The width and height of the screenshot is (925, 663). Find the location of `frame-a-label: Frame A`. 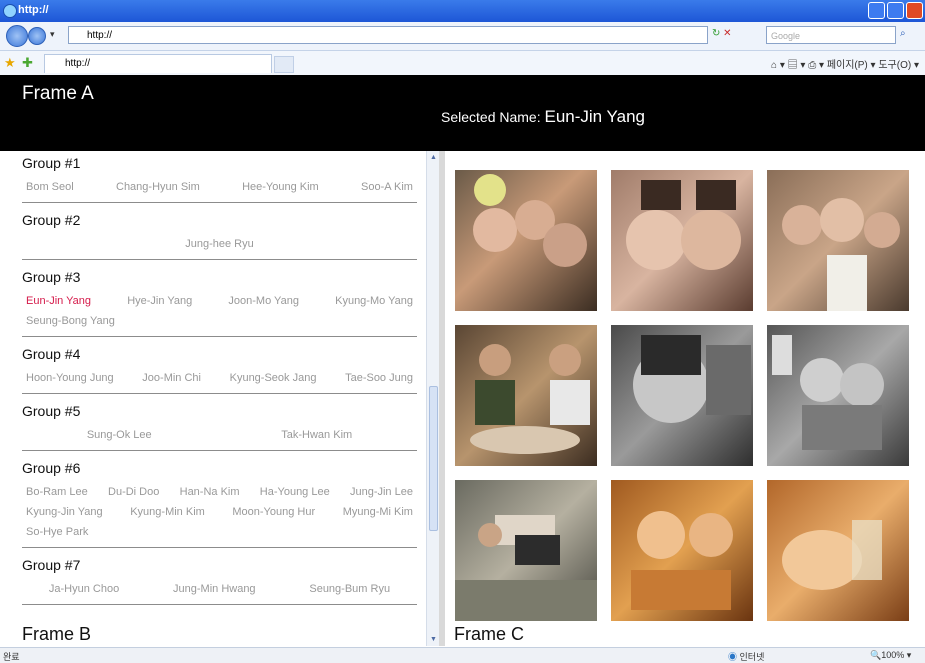

frame-a-label: Frame A is located at coordinates (58, 93).